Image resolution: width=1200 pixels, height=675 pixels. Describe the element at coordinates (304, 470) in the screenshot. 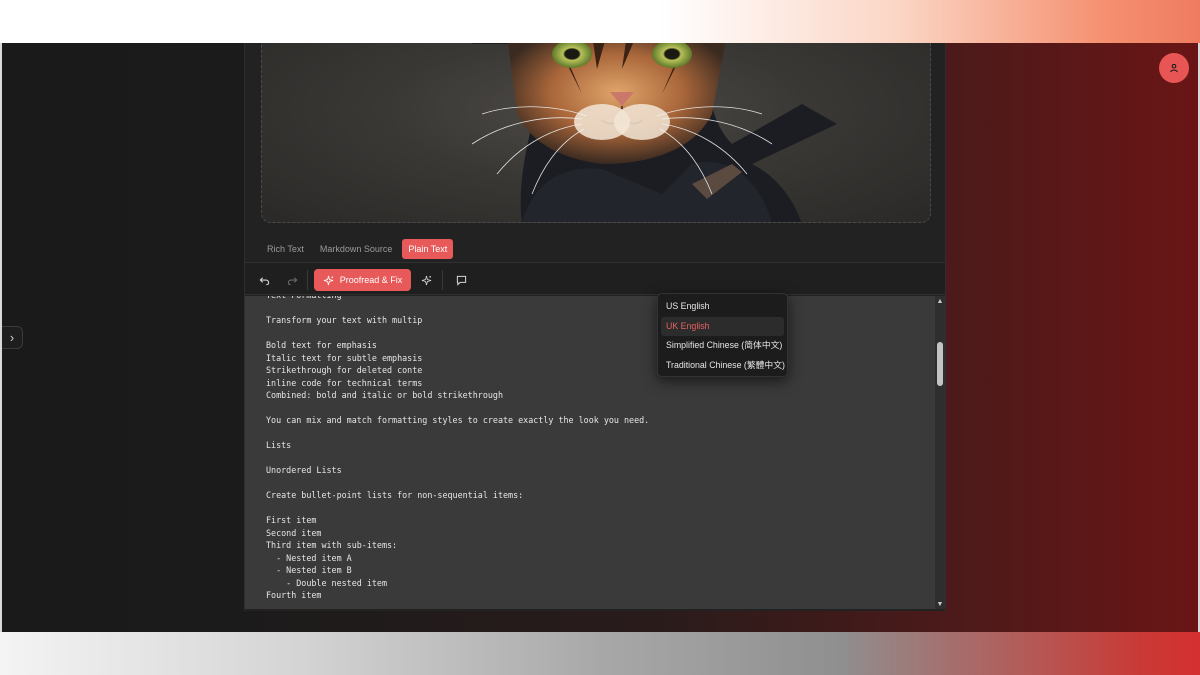

I see `editor-line: Unordered Lists` at that location.